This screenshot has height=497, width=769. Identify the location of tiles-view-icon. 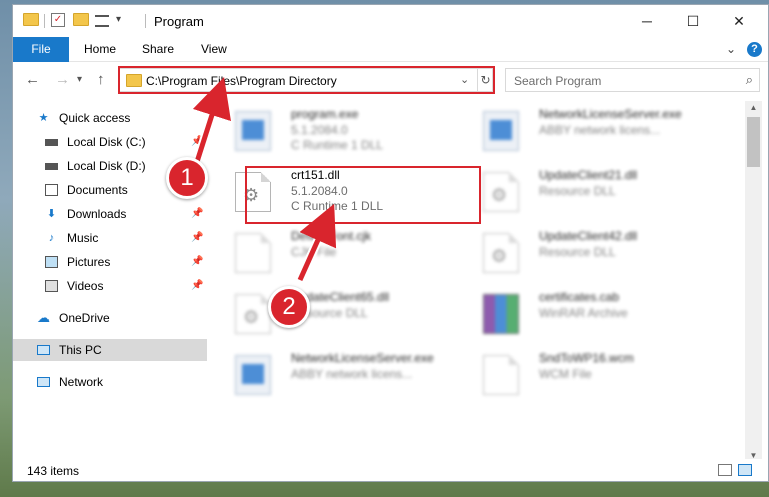
(745, 470).